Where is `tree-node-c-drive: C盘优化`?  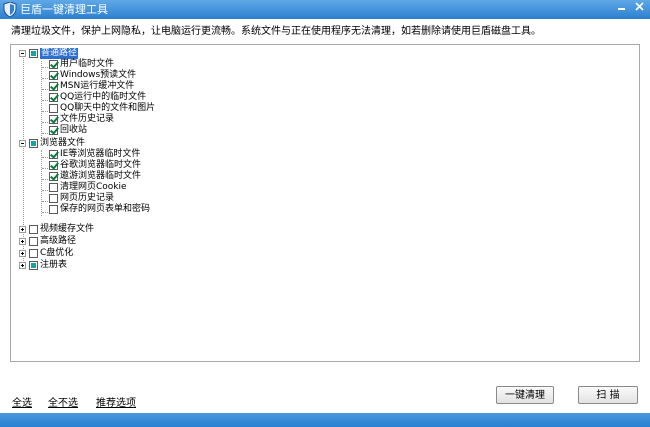 tree-node-c-drive: C盘优化 is located at coordinates (46, 253).